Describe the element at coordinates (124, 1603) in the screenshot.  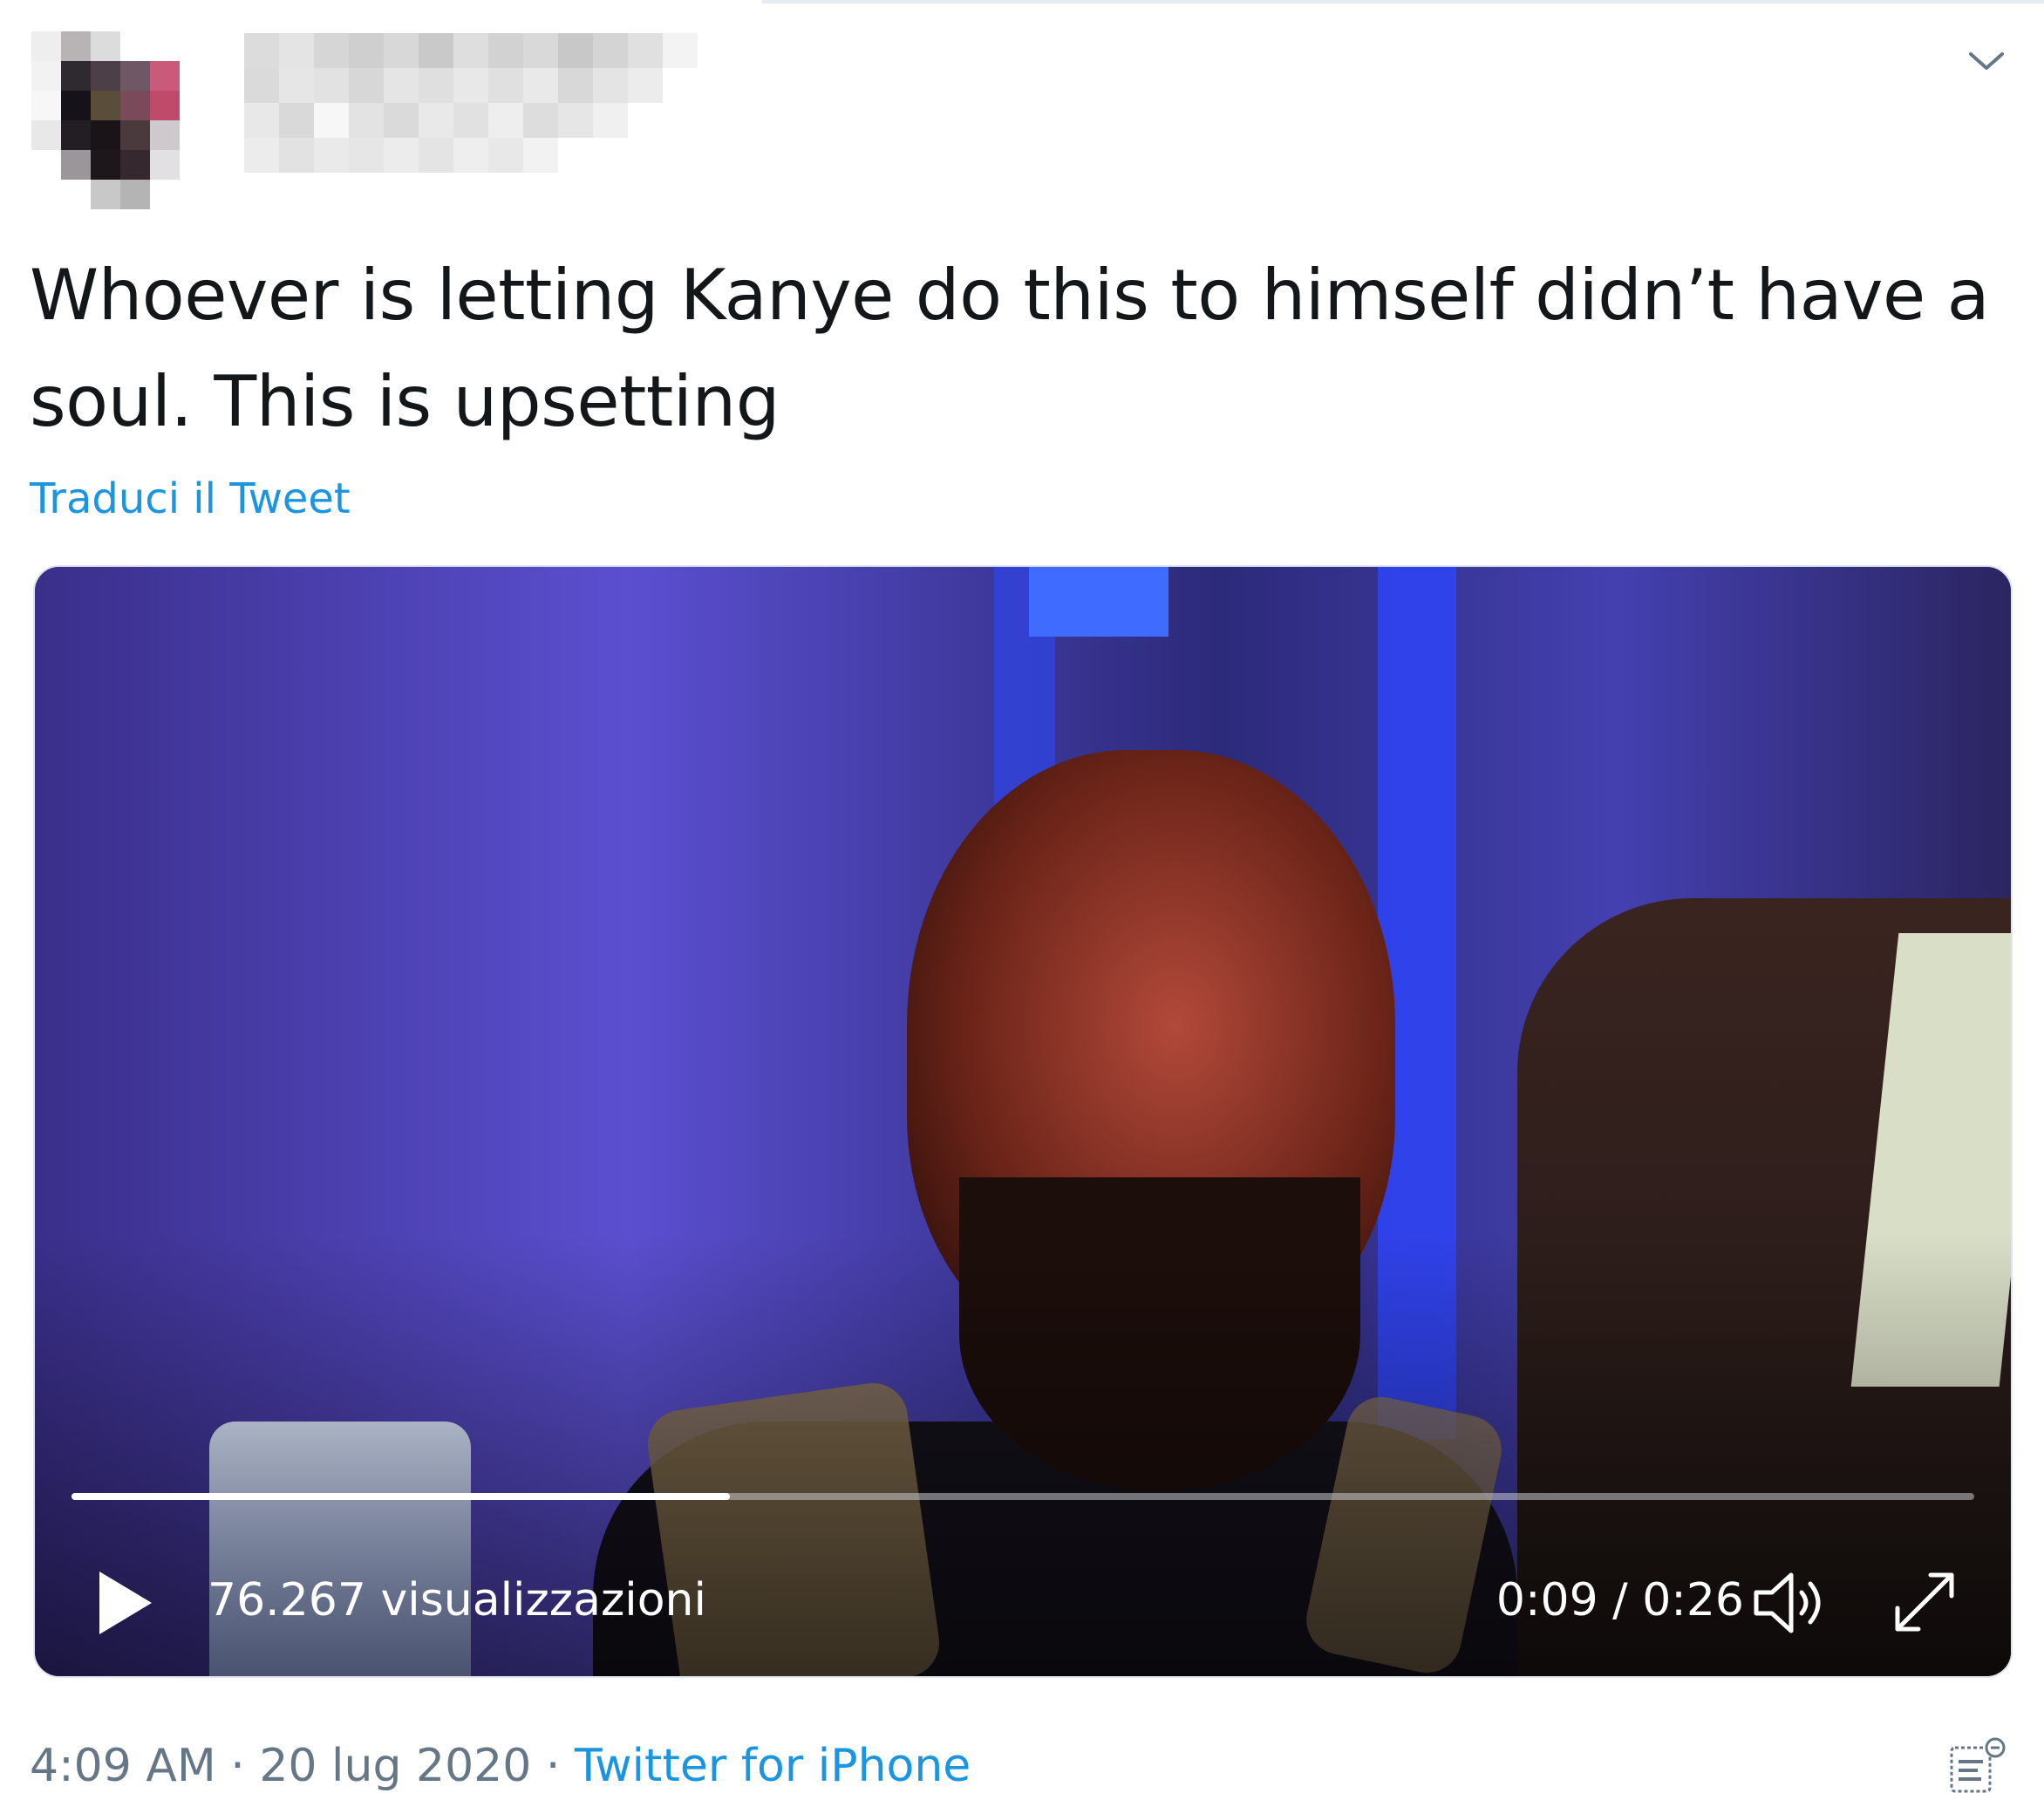
I see `play-icon` at that location.